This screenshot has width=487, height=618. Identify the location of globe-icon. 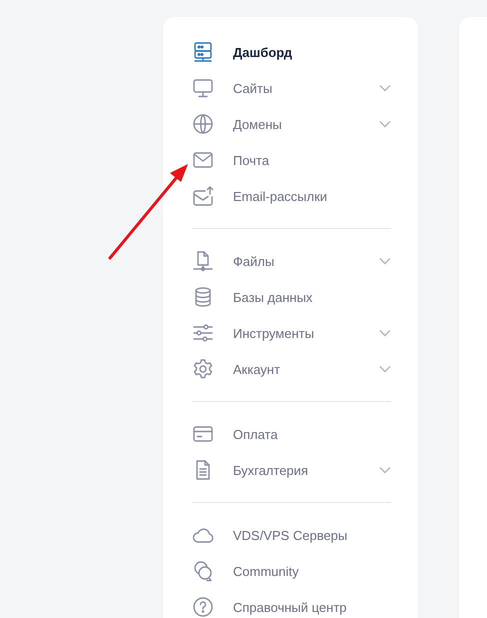
(203, 124).